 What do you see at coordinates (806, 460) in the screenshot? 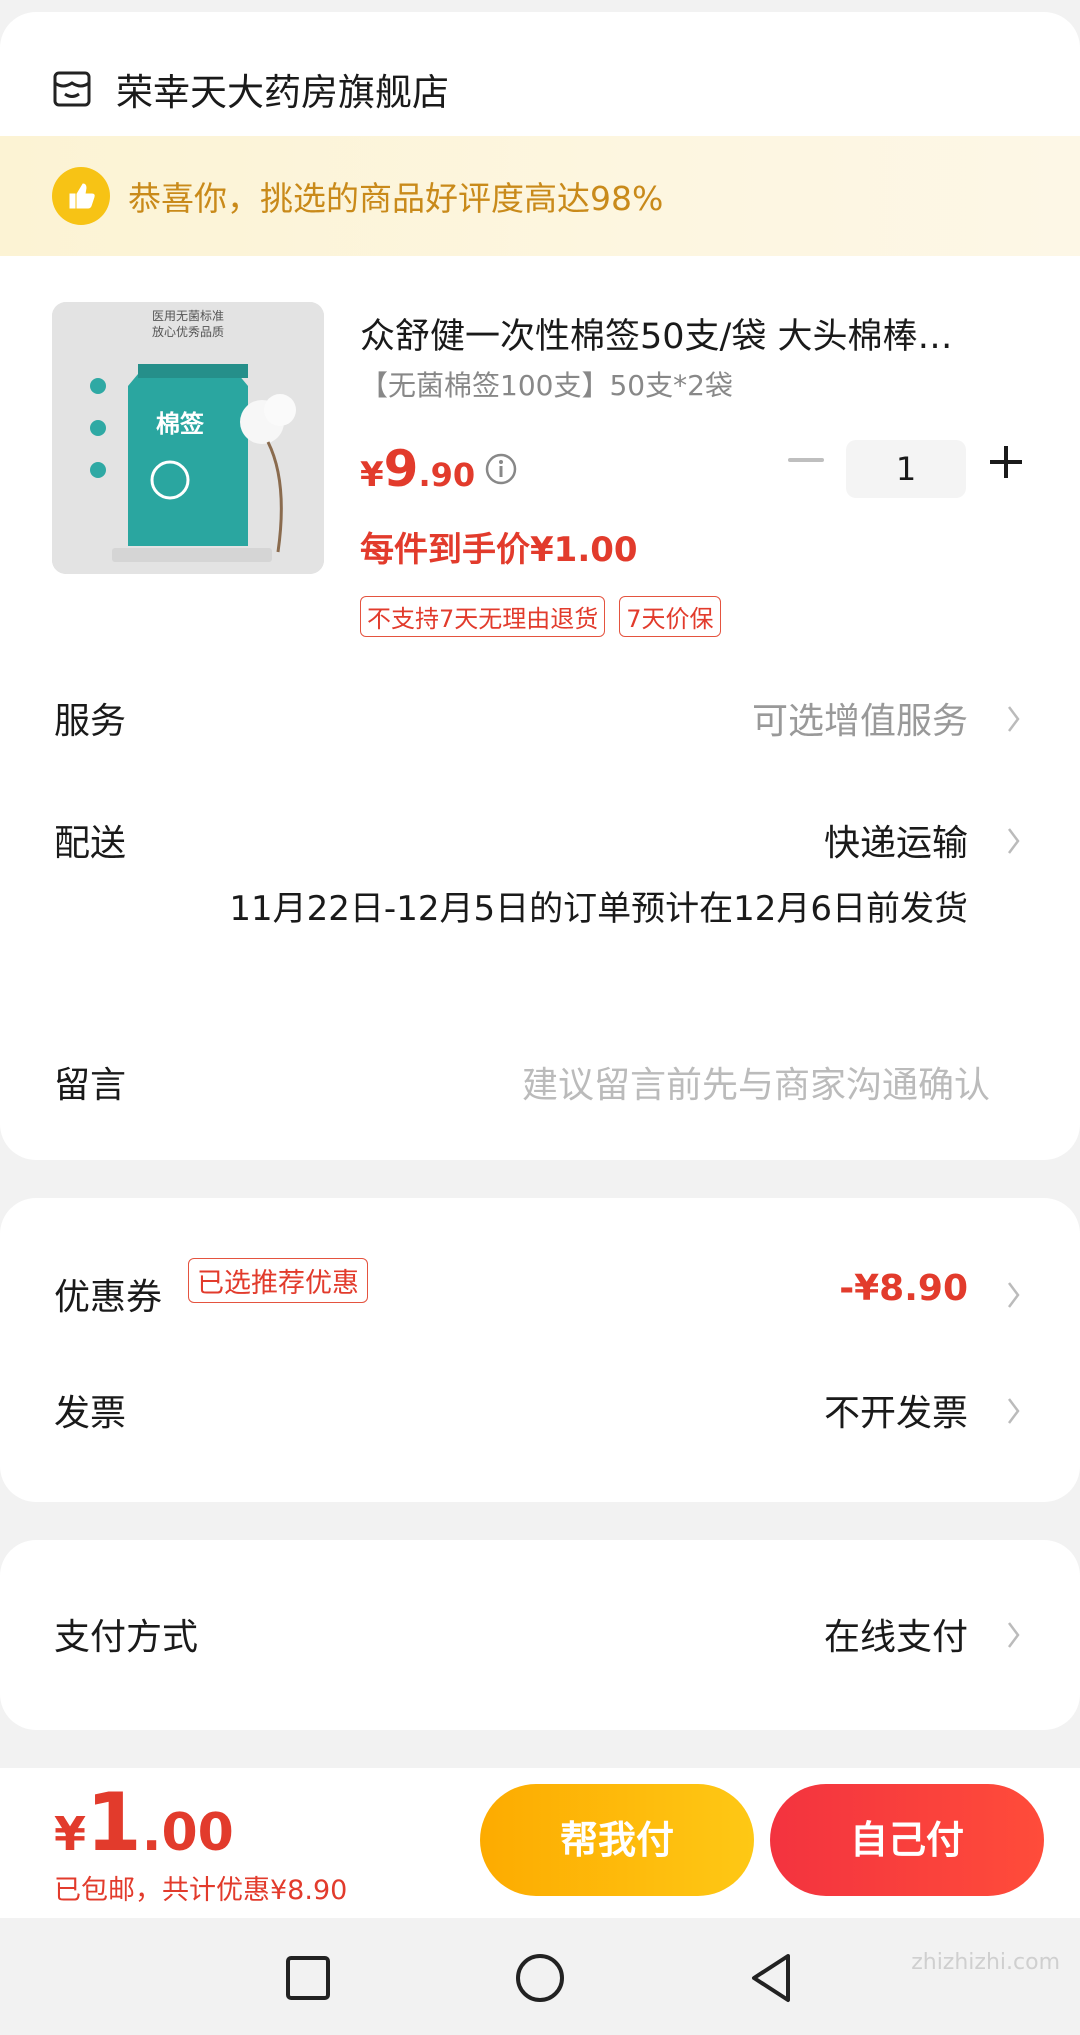
I see `quantity-decrease-button` at bounding box center [806, 460].